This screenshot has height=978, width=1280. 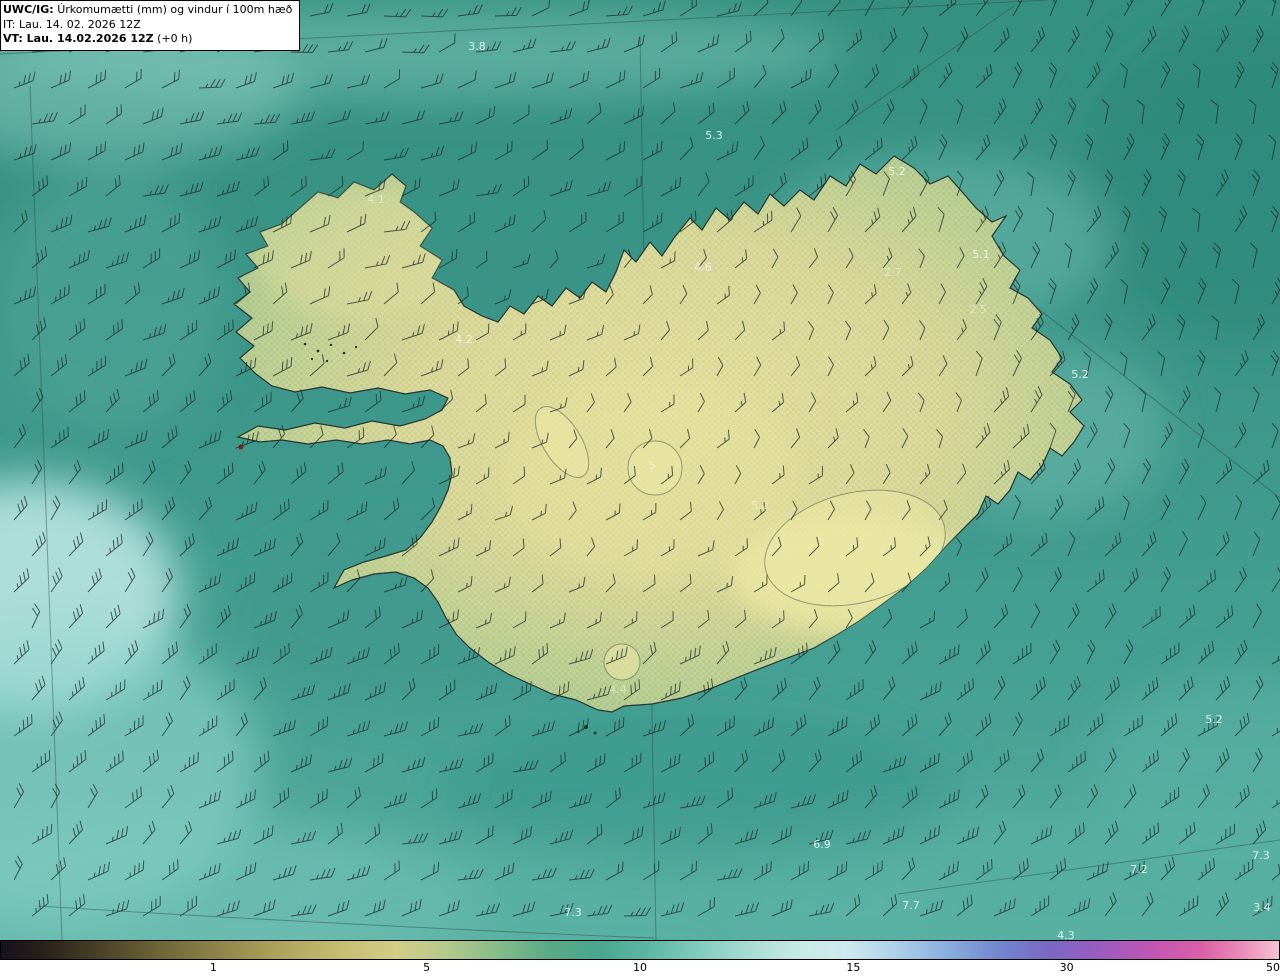 What do you see at coordinates (893, 272) in the screenshot?
I see `map-value-label: 2.7` at bounding box center [893, 272].